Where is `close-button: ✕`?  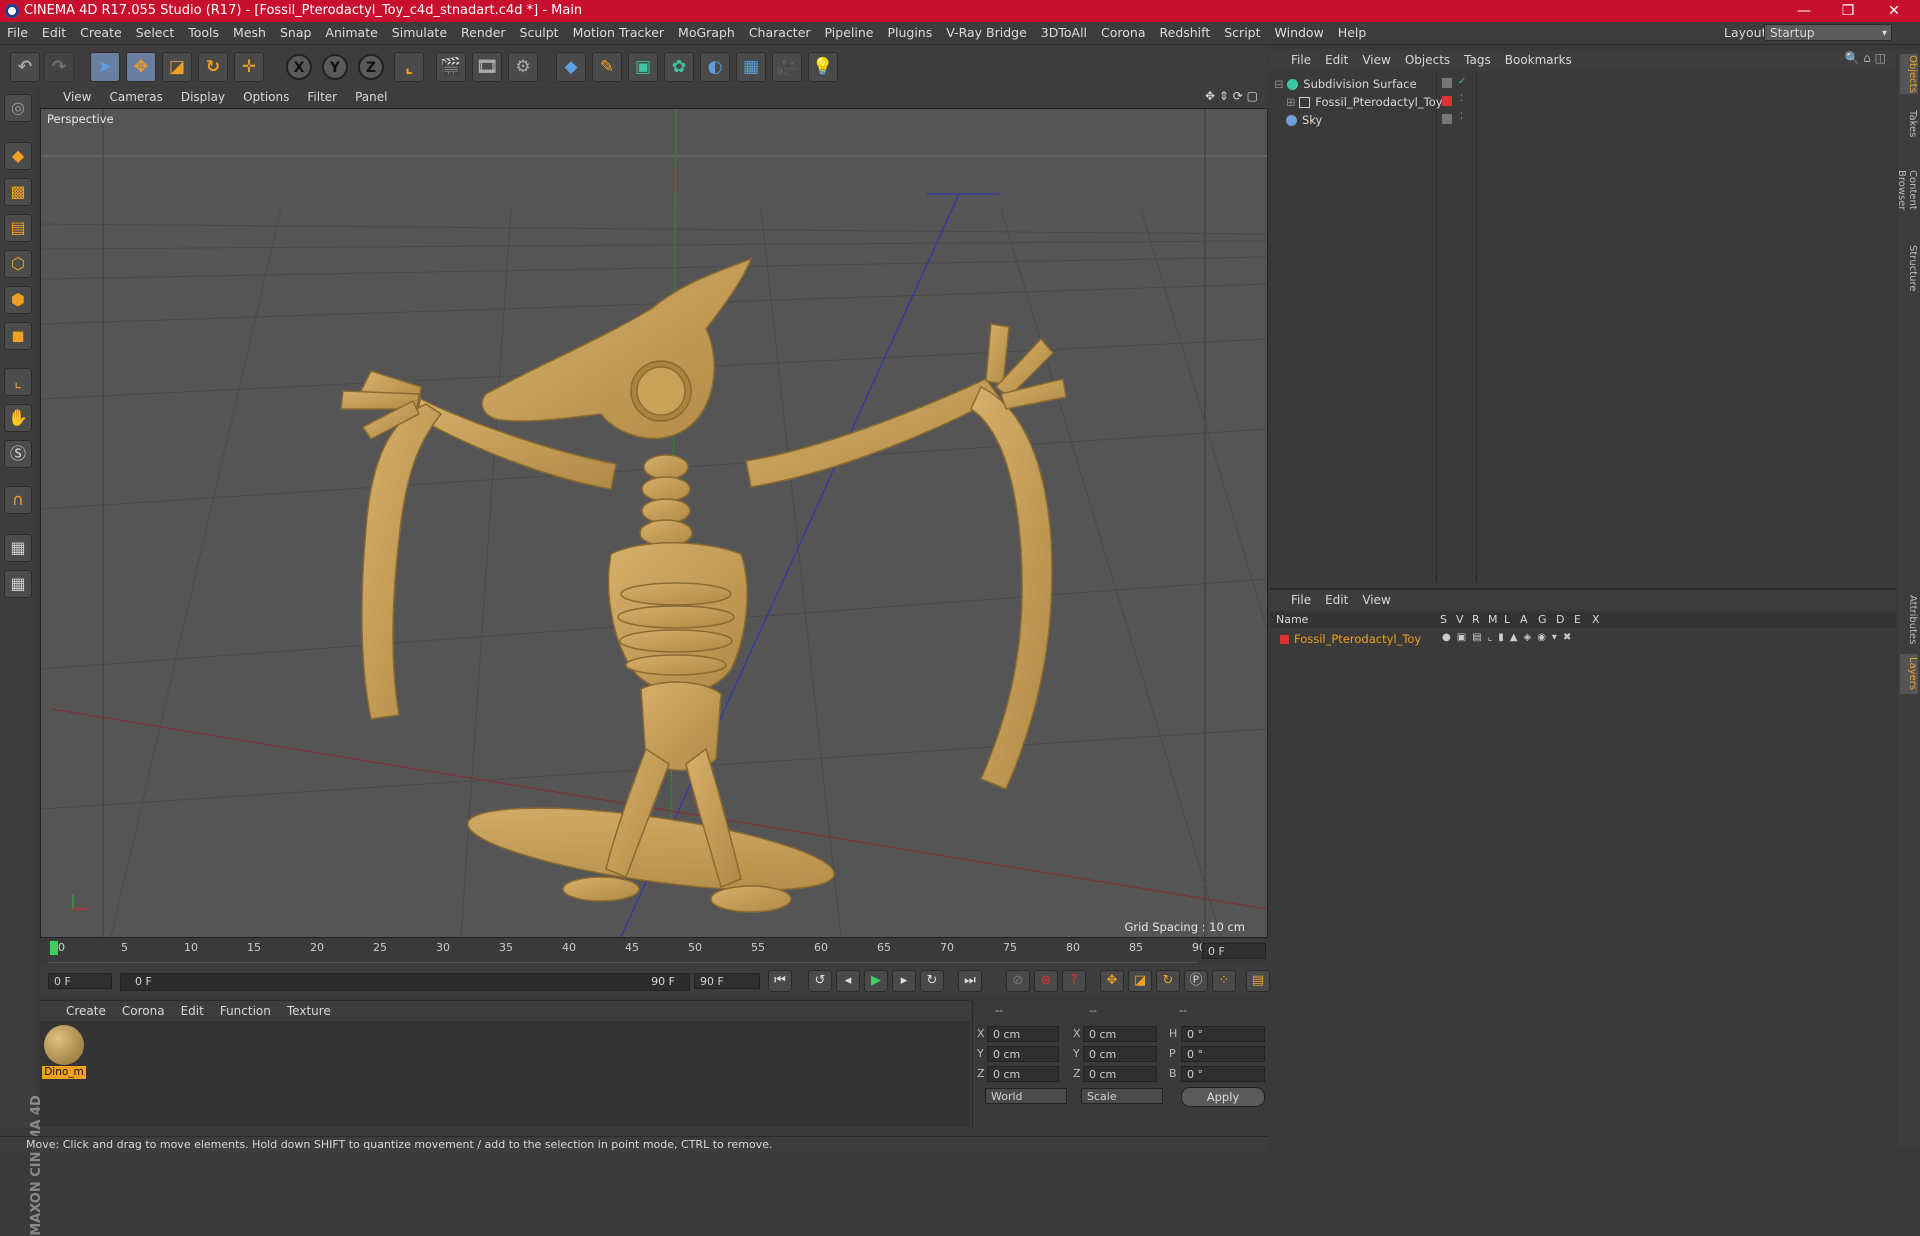
close-button: ✕ is located at coordinates (1894, 11).